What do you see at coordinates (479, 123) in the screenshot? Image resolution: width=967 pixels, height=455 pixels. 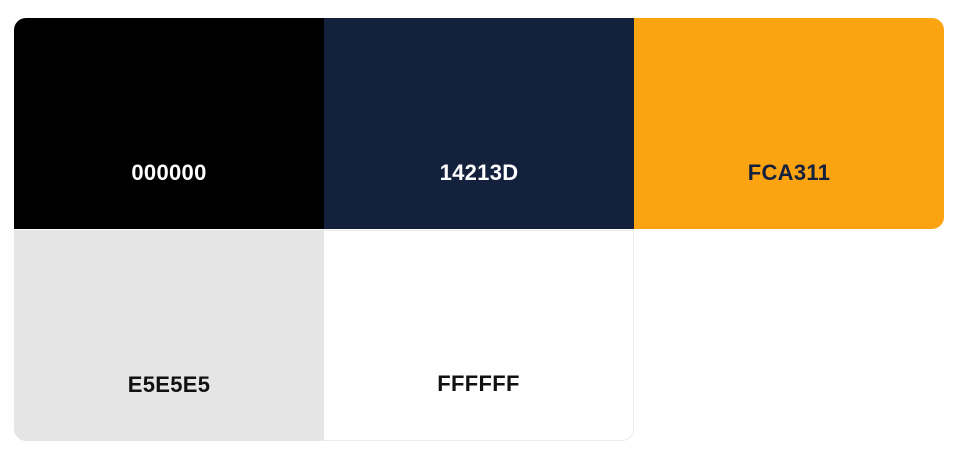 I see `color-swatch-14213d: 14213D` at bounding box center [479, 123].